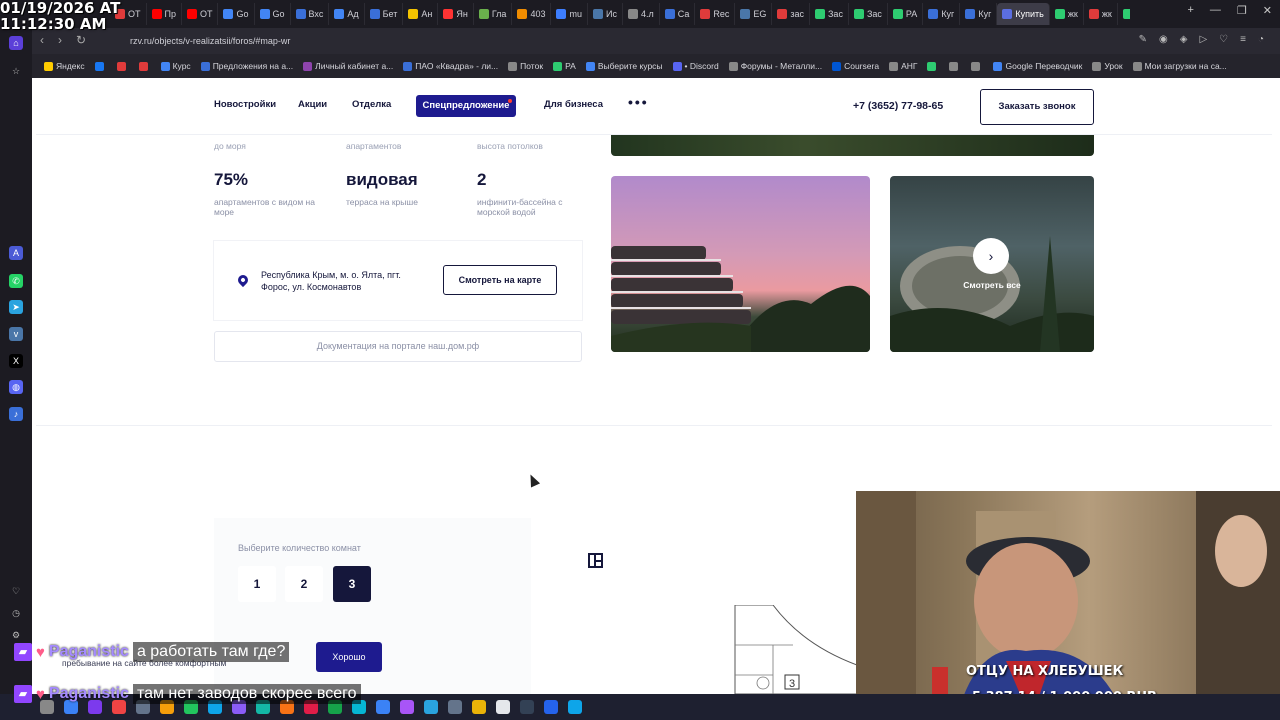 This screenshot has height=720, width=1280. What do you see at coordinates (992, 285) in the screenshot?
I see `see-all-label: Смотреть все` at bounding box center [992, 285].